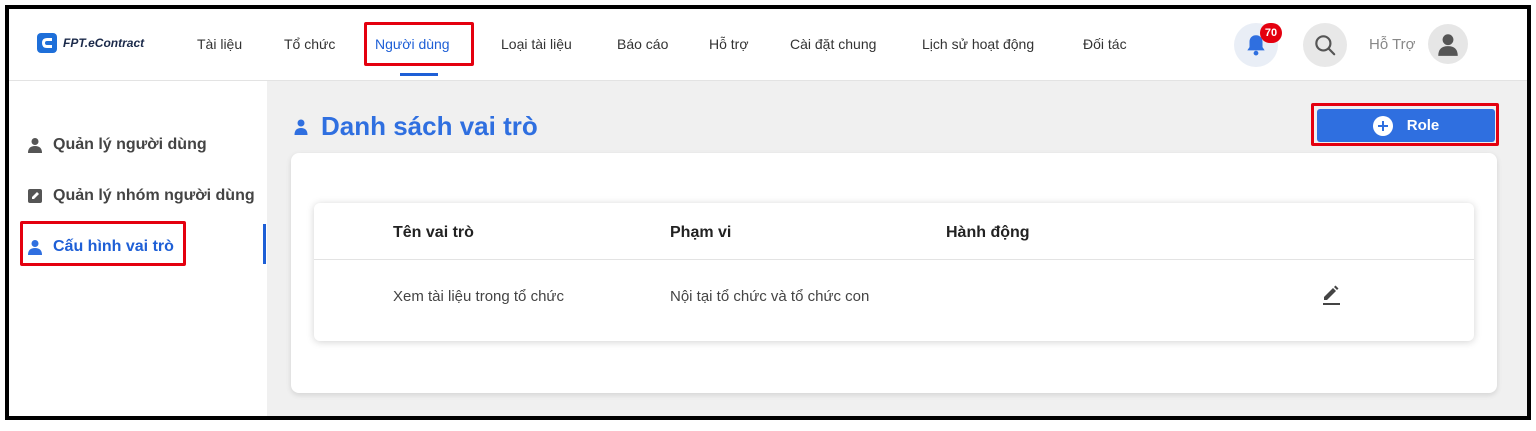  I want to click on table-divider, so click(894, 259).